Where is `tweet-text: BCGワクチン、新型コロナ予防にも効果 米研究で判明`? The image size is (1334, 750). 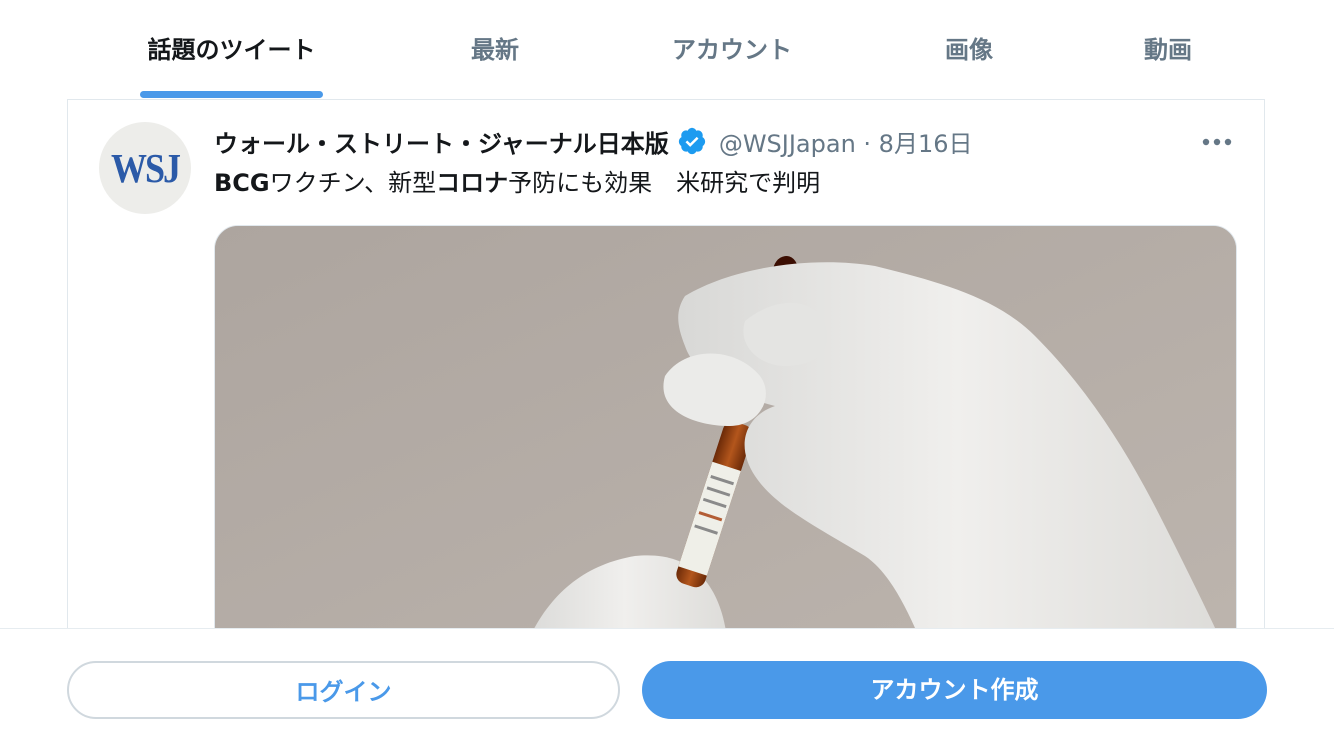
tweet-text: BCGワクチン、新型コロナ予防にも効果 米研究で判明 is located at coordinates (517, 183).